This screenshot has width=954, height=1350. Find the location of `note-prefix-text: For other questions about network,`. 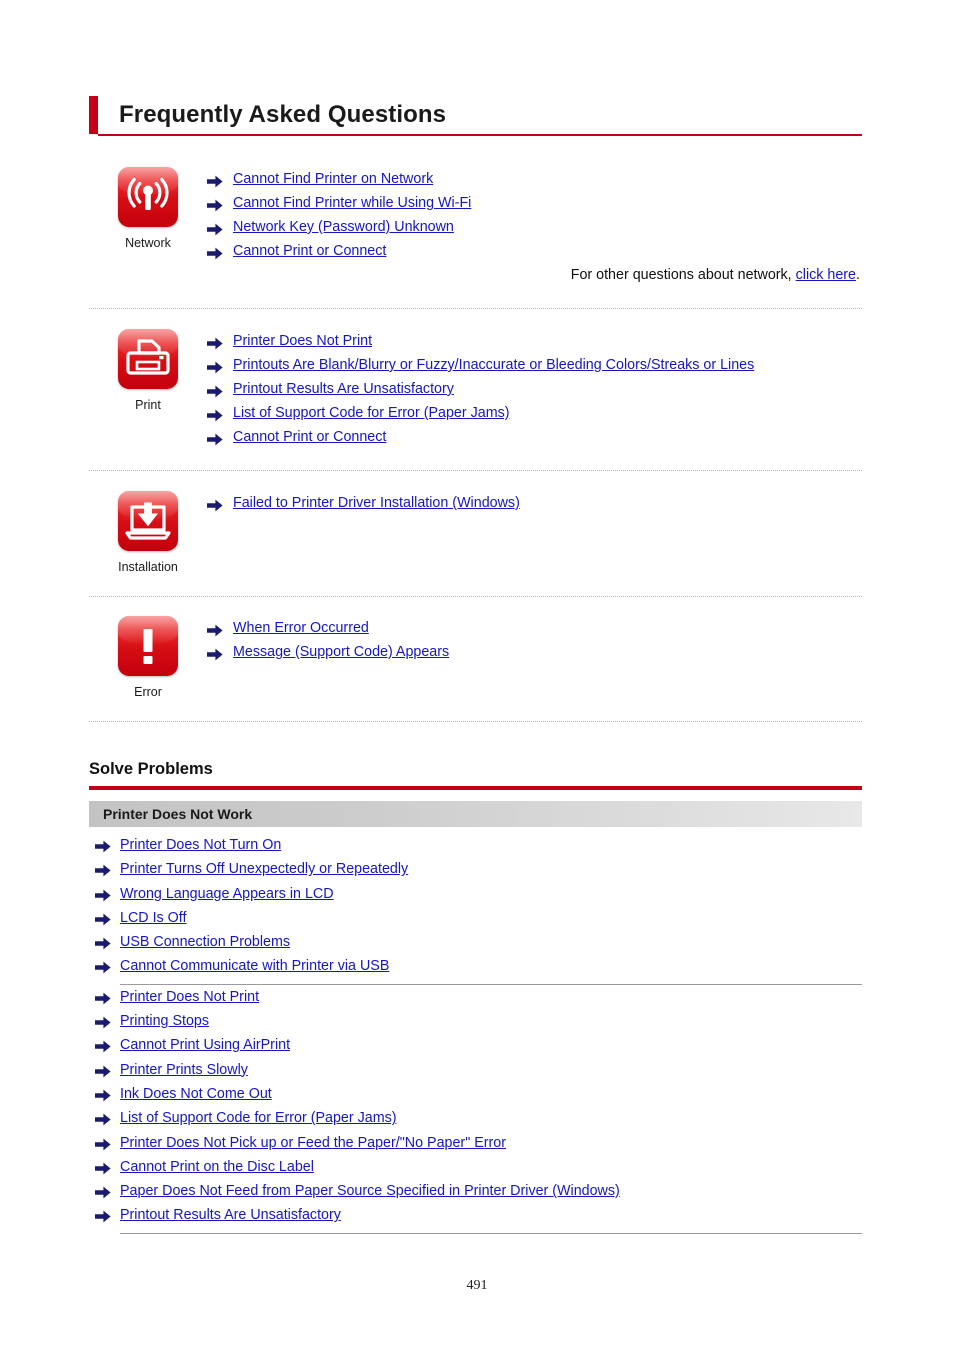

note-prefix-text: For other questions about network, is located at coordinates (683, 275).